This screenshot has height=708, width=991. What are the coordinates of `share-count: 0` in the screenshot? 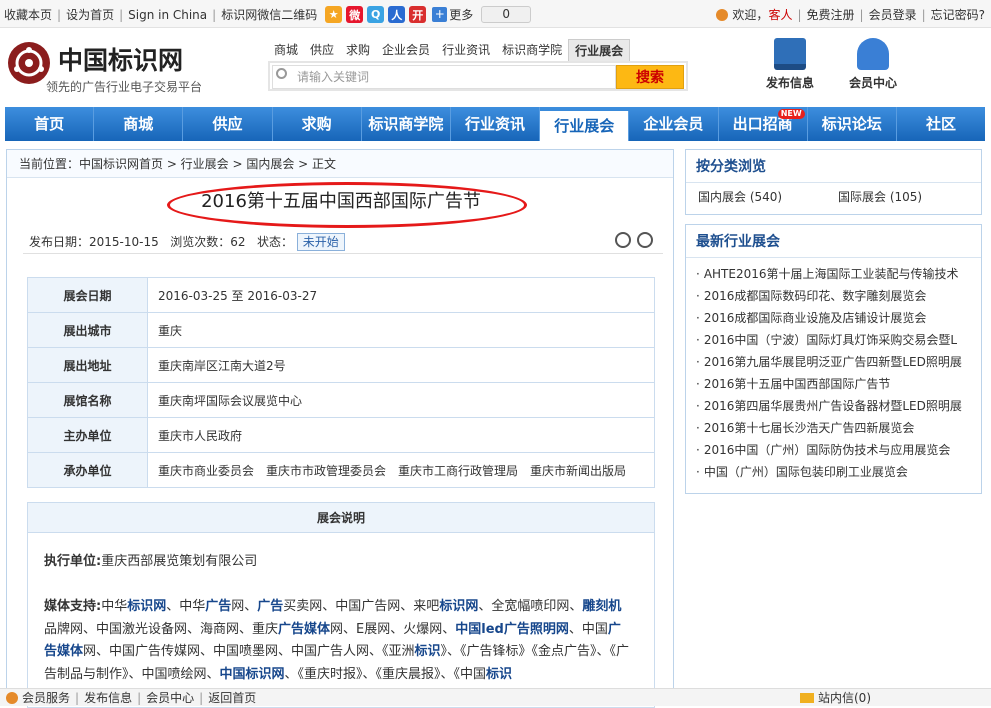 It's located at (506, 14).